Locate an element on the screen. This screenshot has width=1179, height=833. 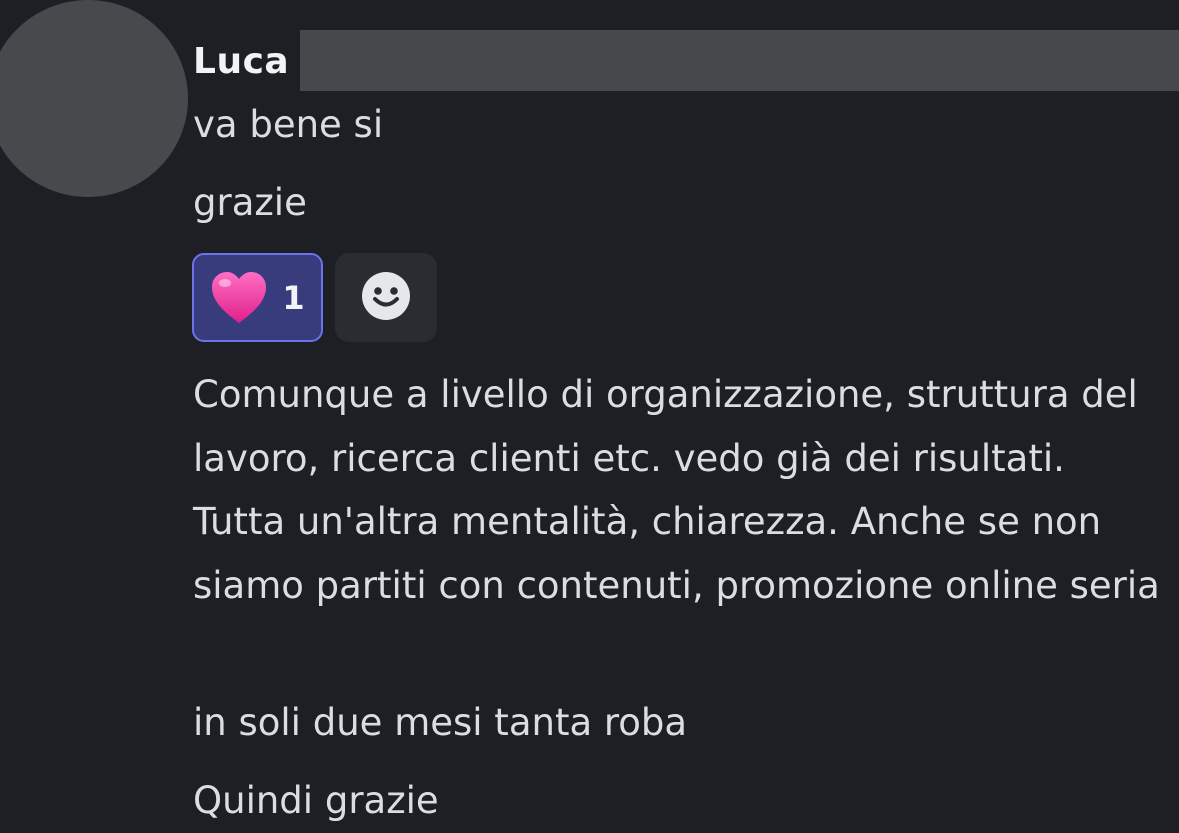
redacted-timestamp-bar is located at coordinates (739, 60).